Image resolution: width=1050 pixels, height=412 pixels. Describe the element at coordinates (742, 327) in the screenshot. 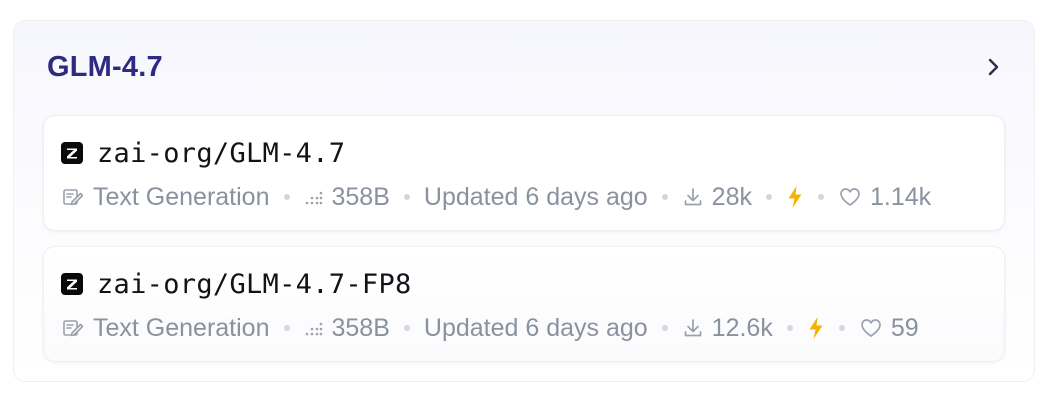

I see `downloads-count: 12.6k` at that location.